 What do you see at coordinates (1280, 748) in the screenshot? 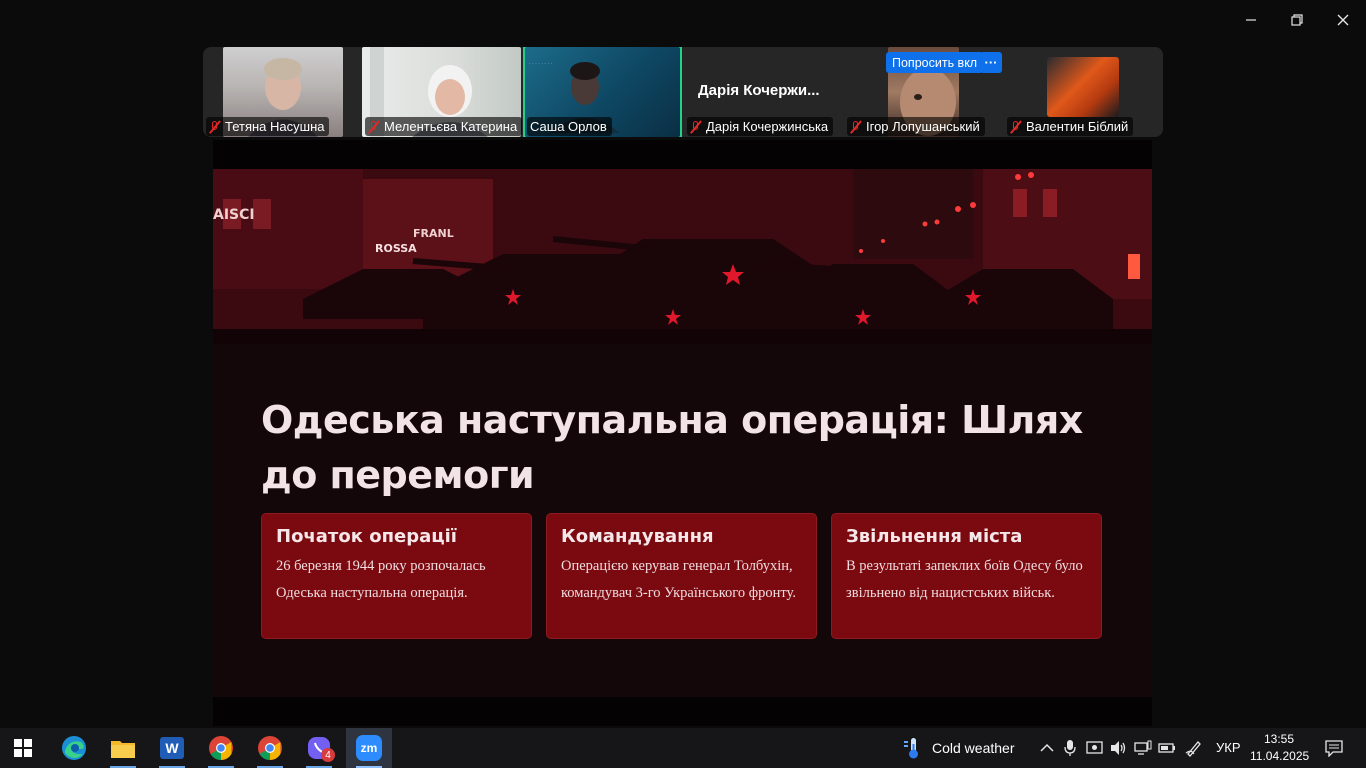
I see `clock: 13:55 11.04.2025` at bounding box center [1280, 748].